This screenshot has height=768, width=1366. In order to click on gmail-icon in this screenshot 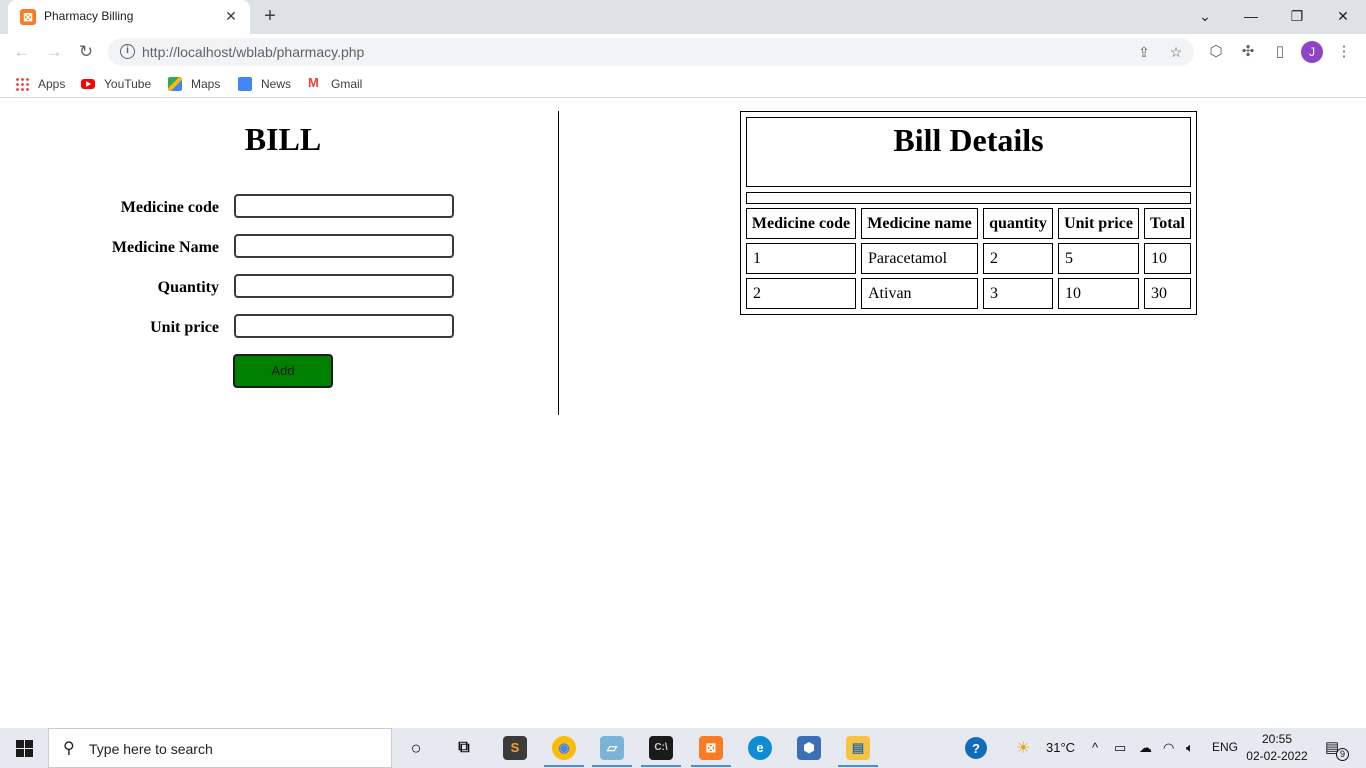, I will do `click(315, 83)`.